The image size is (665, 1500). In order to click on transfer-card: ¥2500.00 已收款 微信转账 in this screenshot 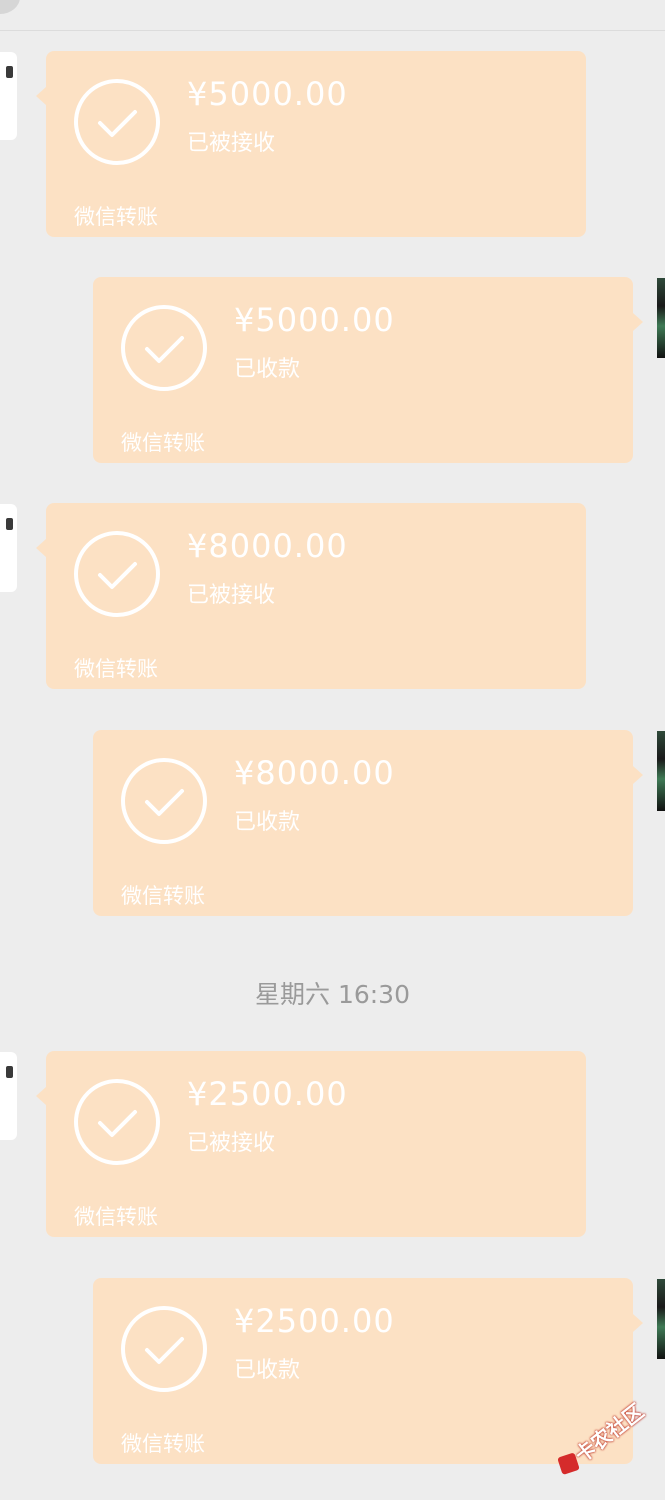, I will do `click(368, 1371)`.